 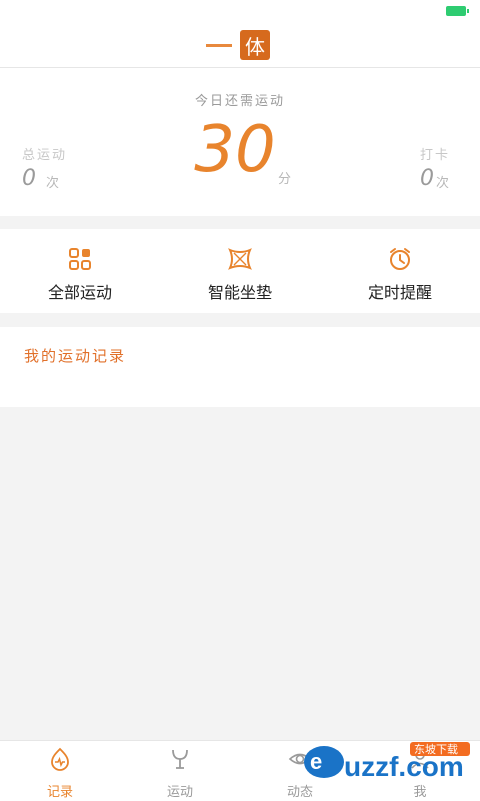 I want to click on watermark-e: e, so click(x=316, y=761).